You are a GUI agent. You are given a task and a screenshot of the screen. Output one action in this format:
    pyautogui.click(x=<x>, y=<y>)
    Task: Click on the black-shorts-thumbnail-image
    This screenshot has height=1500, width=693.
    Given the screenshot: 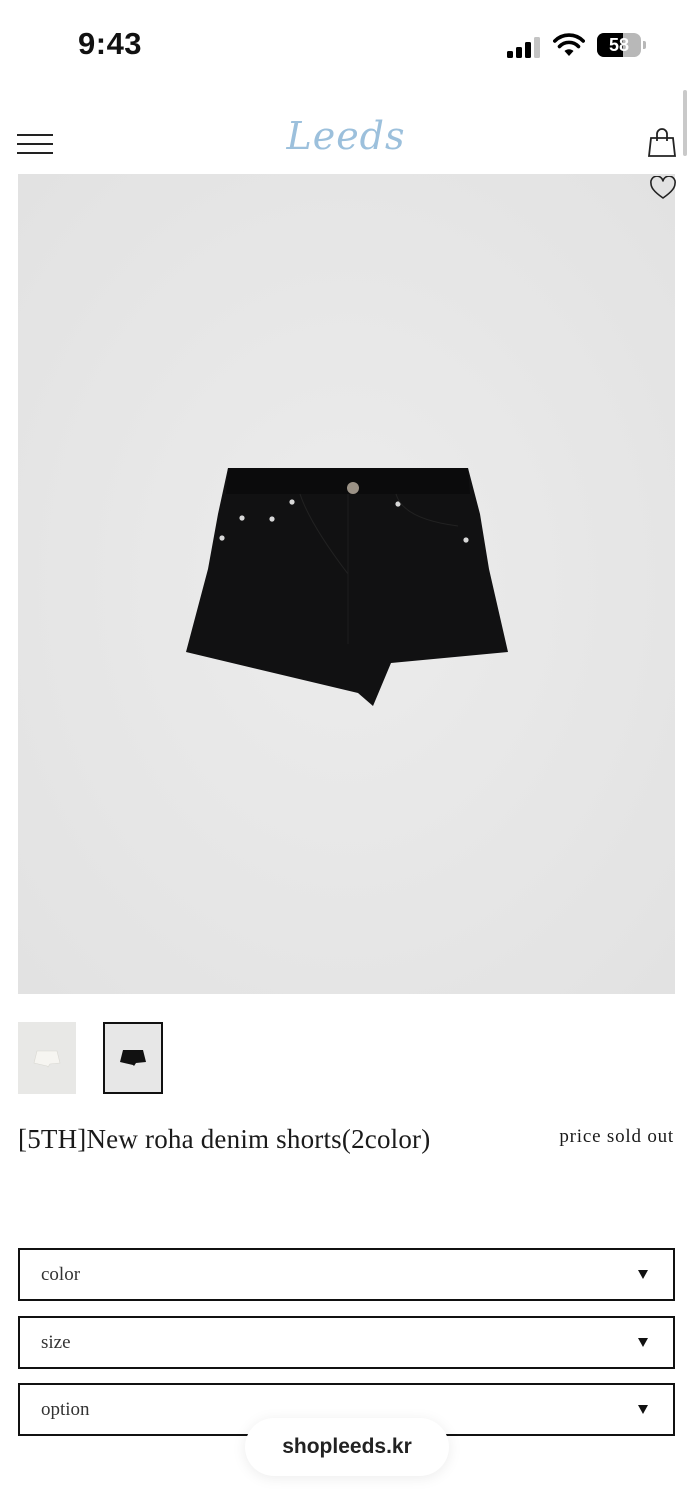 What is the action you would take?
    pyautogui.click(x=133, y=1058)
    